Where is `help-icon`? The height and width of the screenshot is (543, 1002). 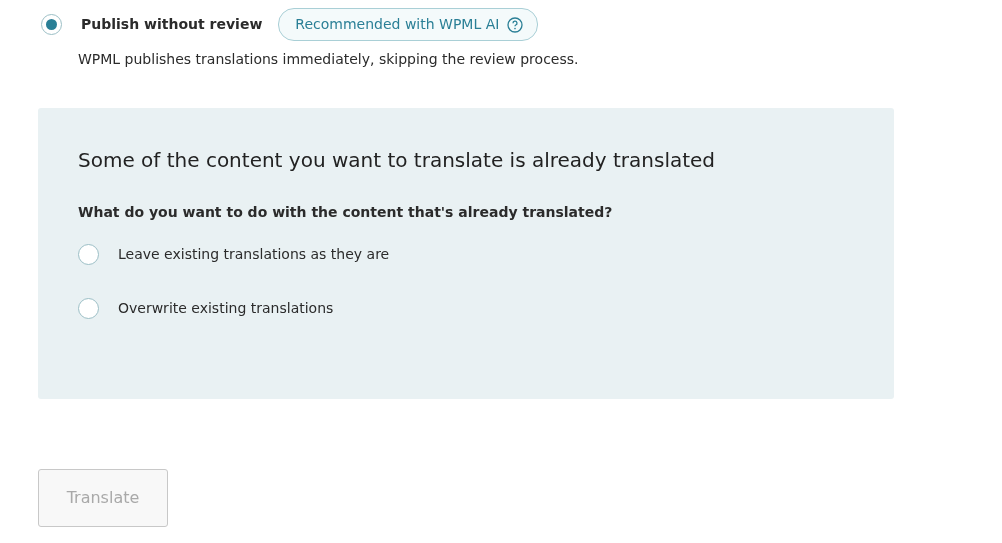
help-icon is located at coordinates (515, 24).